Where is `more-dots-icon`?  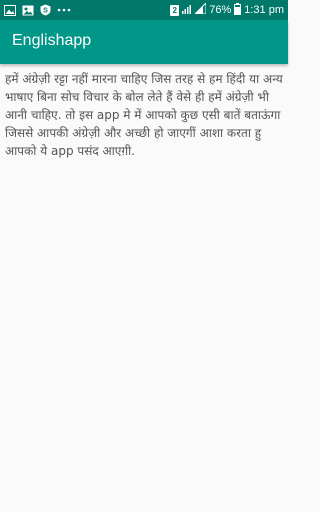
more-dots-icon is located at coordinates (64, 10).